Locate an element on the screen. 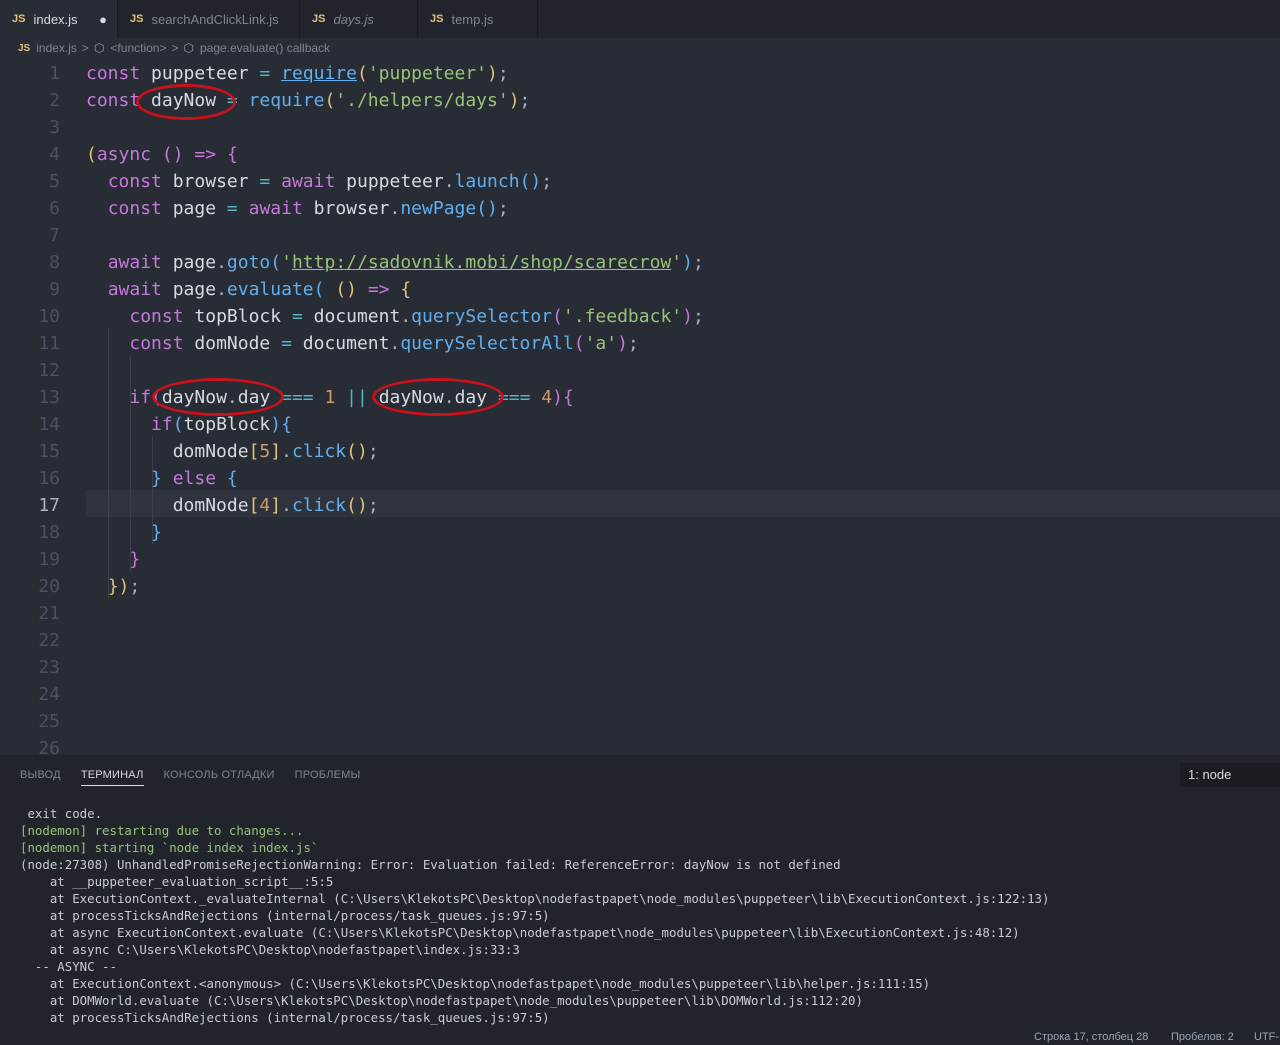 The width and height of the screenshot is (1280, 1045). code-line: } else { is located at coordinates (640, 478).